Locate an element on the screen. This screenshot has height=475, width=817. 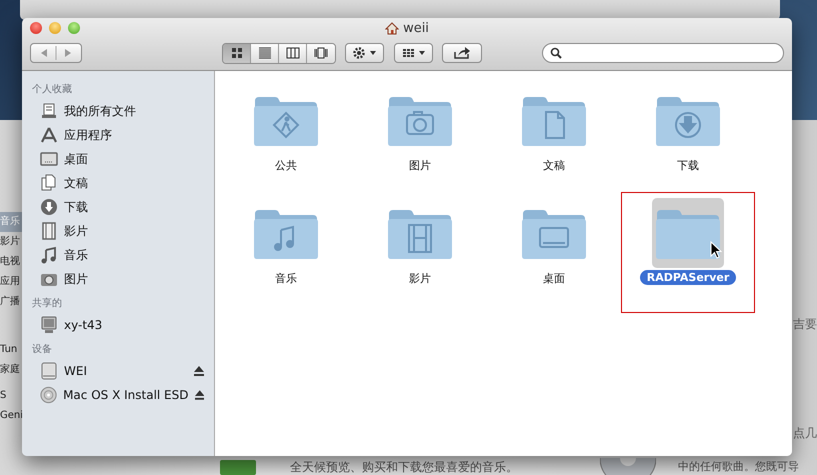
share-button is located at coordinates (462, 53).